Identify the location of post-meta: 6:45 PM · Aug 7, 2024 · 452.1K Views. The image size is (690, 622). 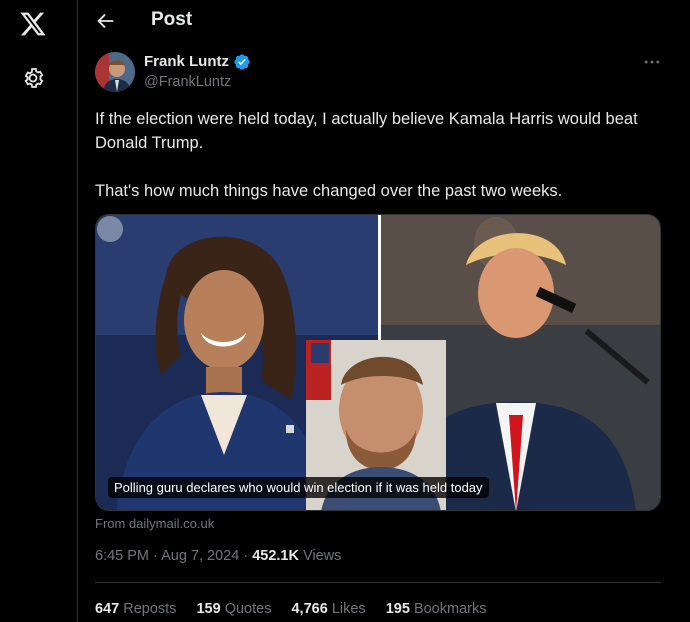
(218, 556).